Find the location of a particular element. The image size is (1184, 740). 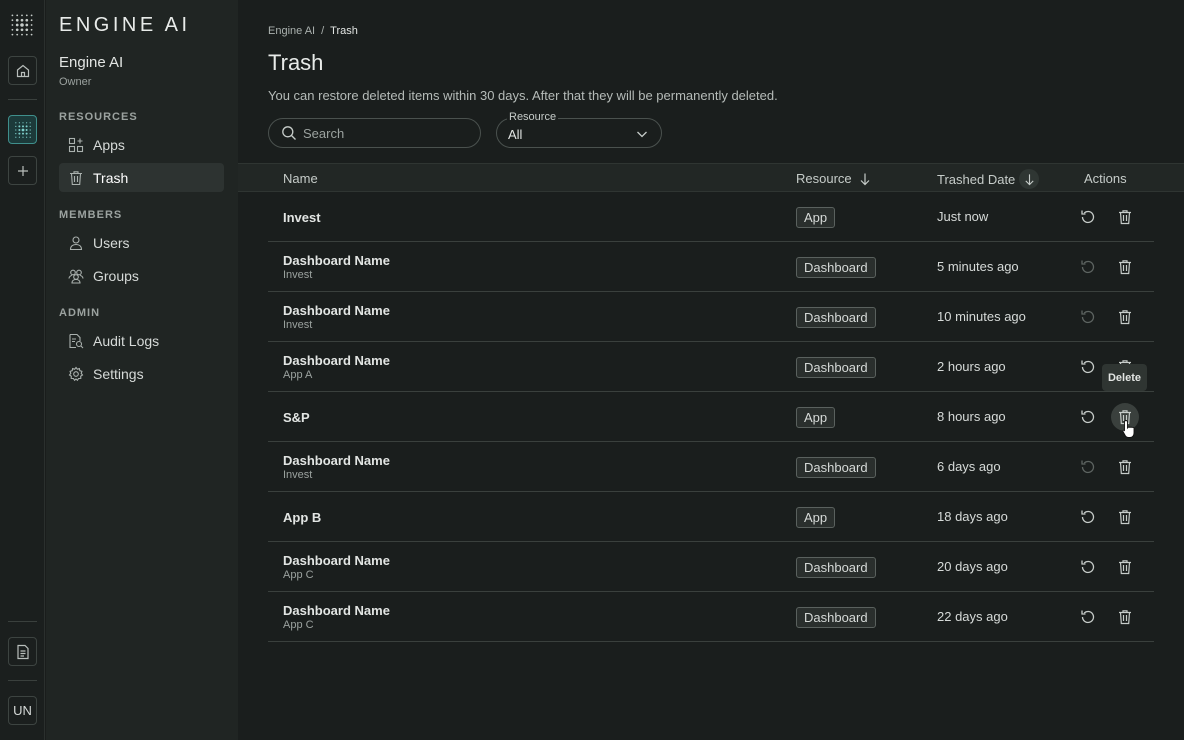

table-row: Dashboard Name App C Dashboard 22 days ago is located at coordinates (711, 617).